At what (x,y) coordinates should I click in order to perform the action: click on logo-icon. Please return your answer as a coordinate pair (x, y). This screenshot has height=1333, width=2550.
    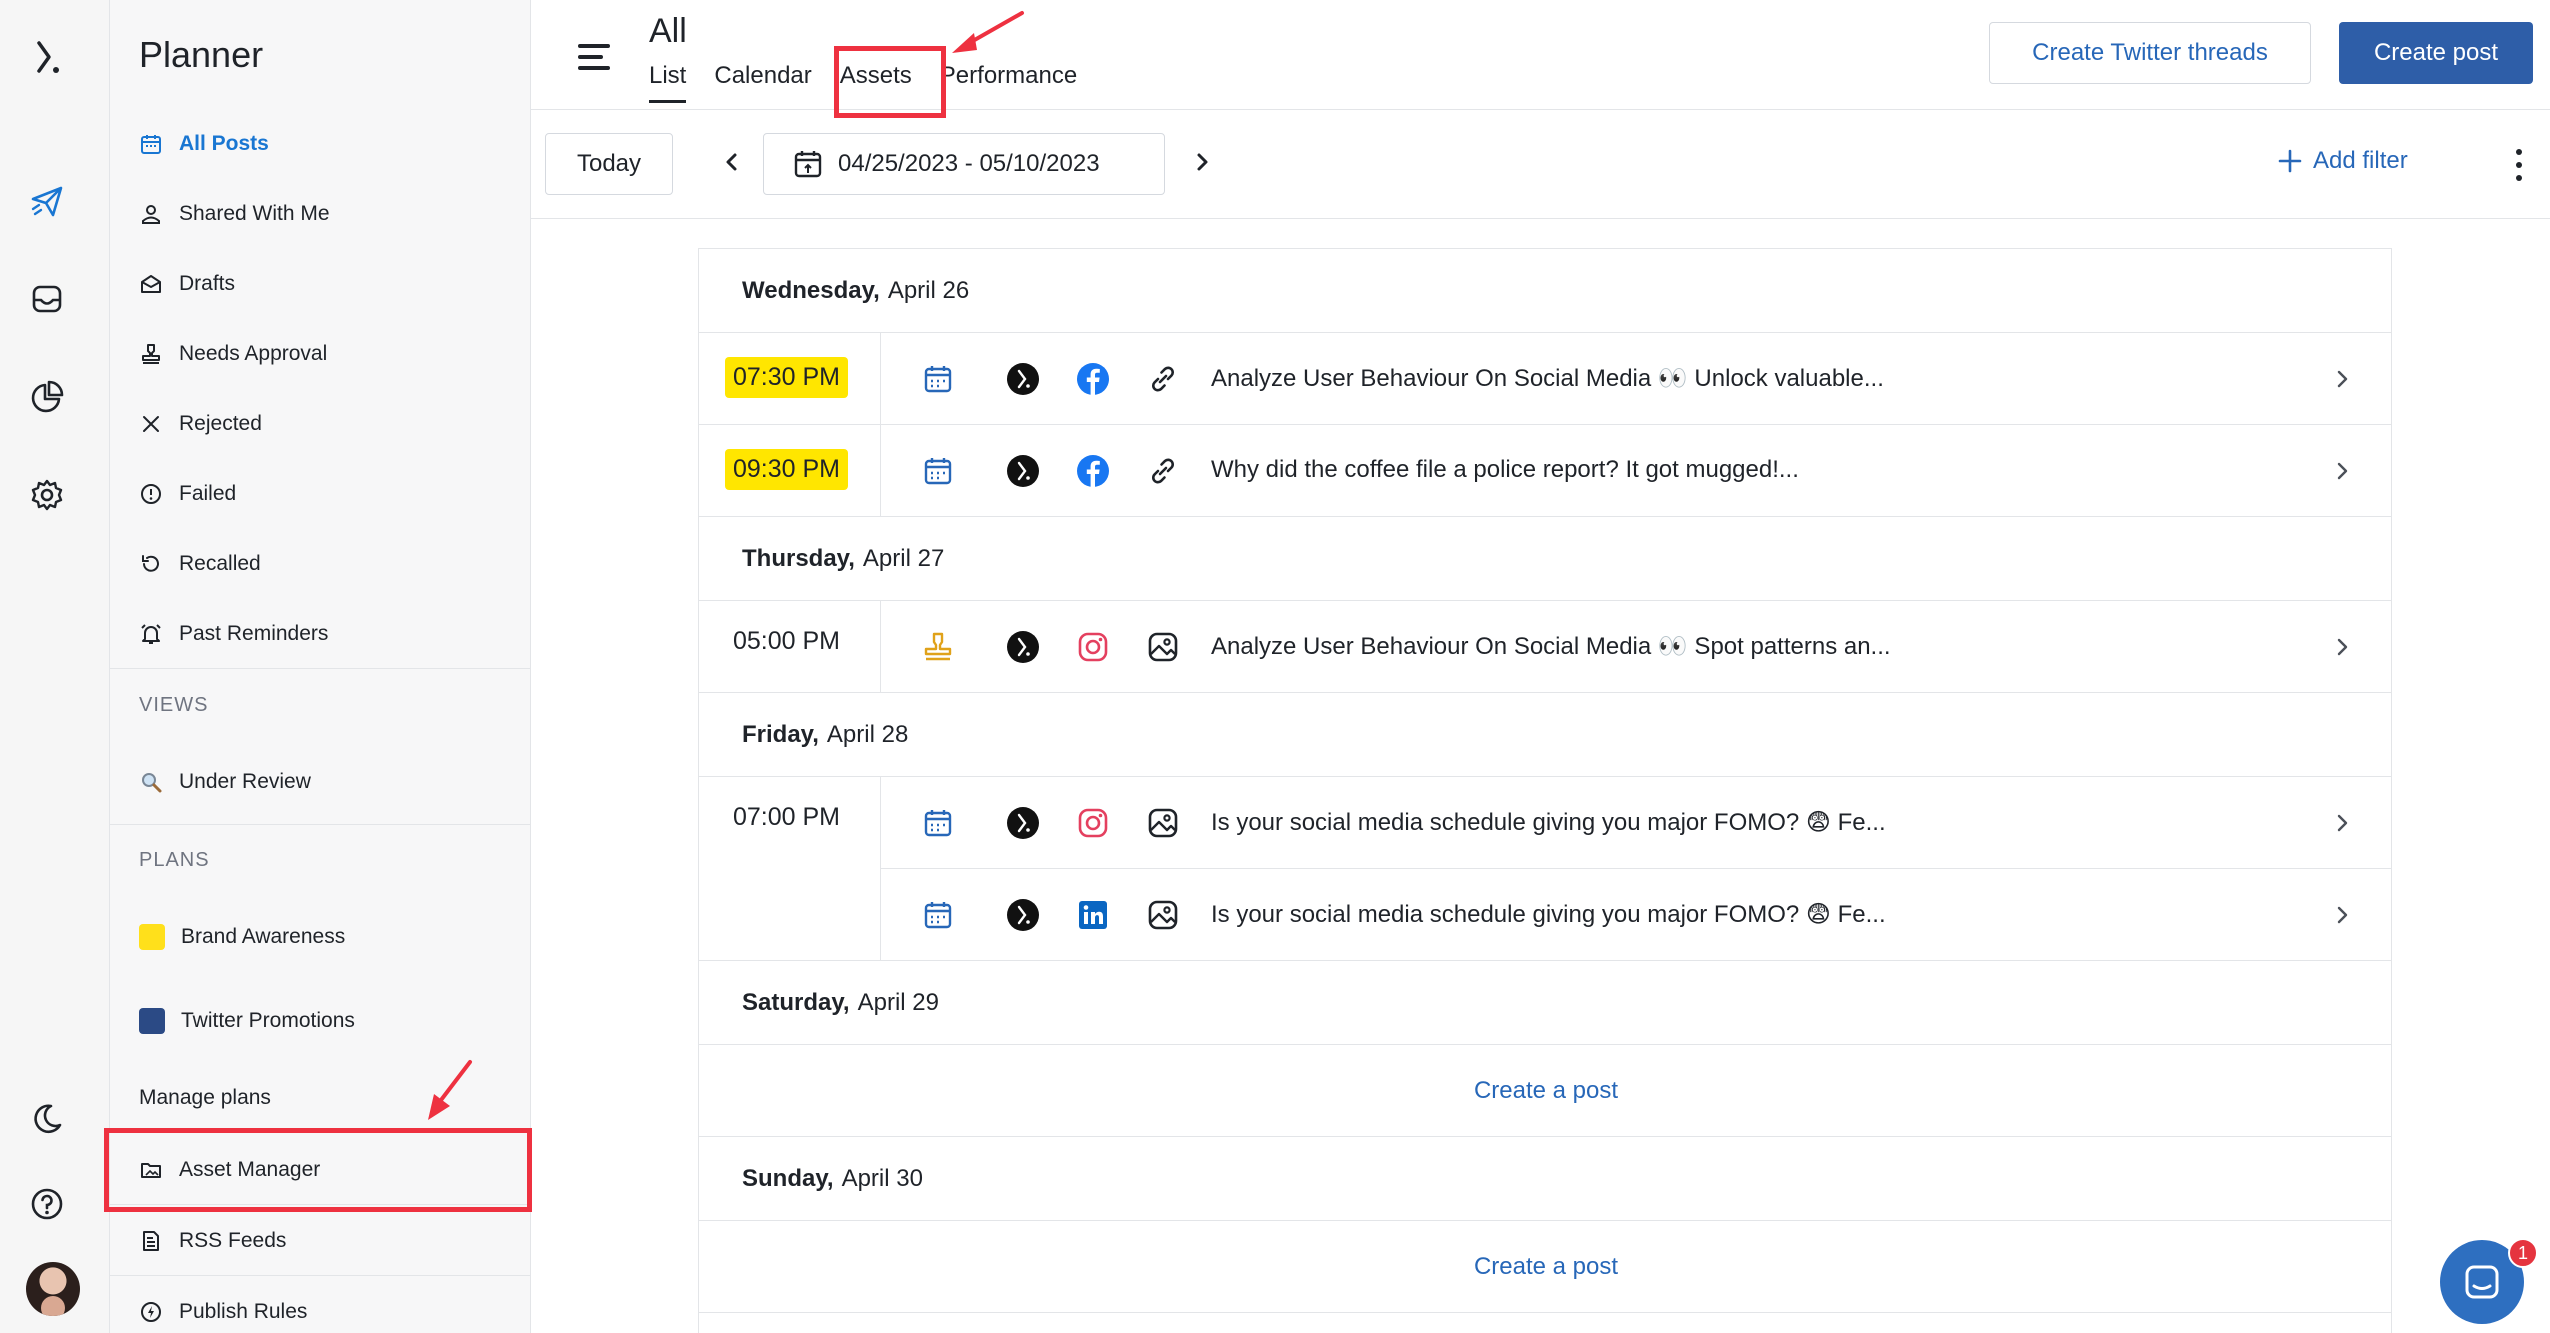
    Looking at the image, I should click on (47, 57).